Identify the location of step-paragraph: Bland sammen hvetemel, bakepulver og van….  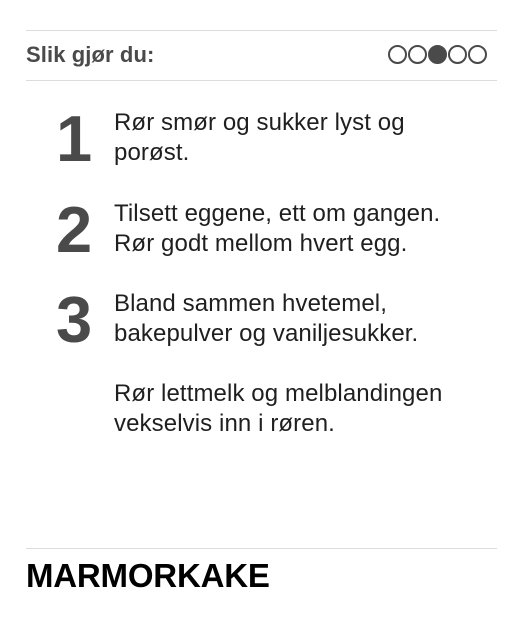
(266, 318).